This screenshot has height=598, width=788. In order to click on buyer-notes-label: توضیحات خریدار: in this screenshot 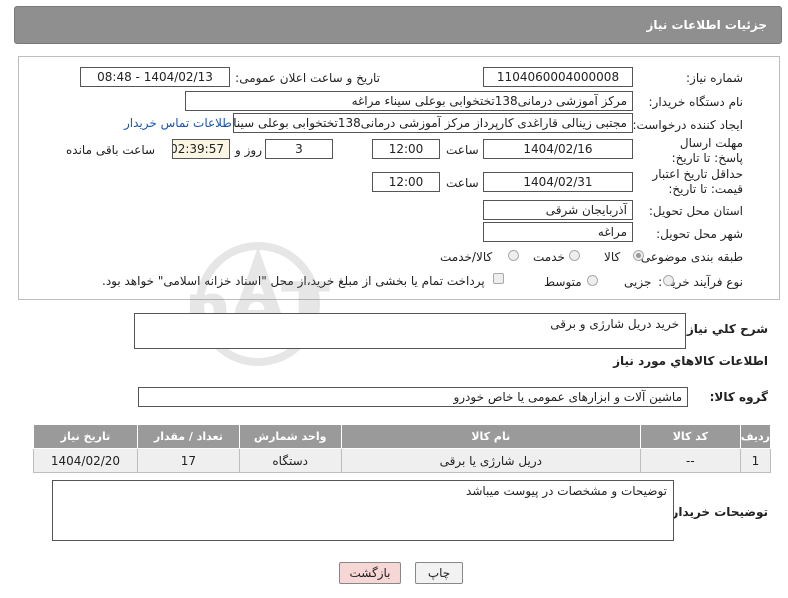, I will do `click(717, 512)`.